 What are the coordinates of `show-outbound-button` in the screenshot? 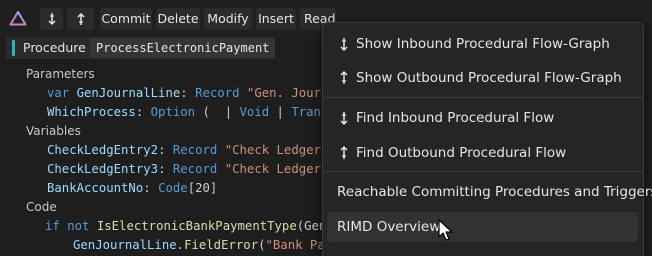 It's located at (80, 19).